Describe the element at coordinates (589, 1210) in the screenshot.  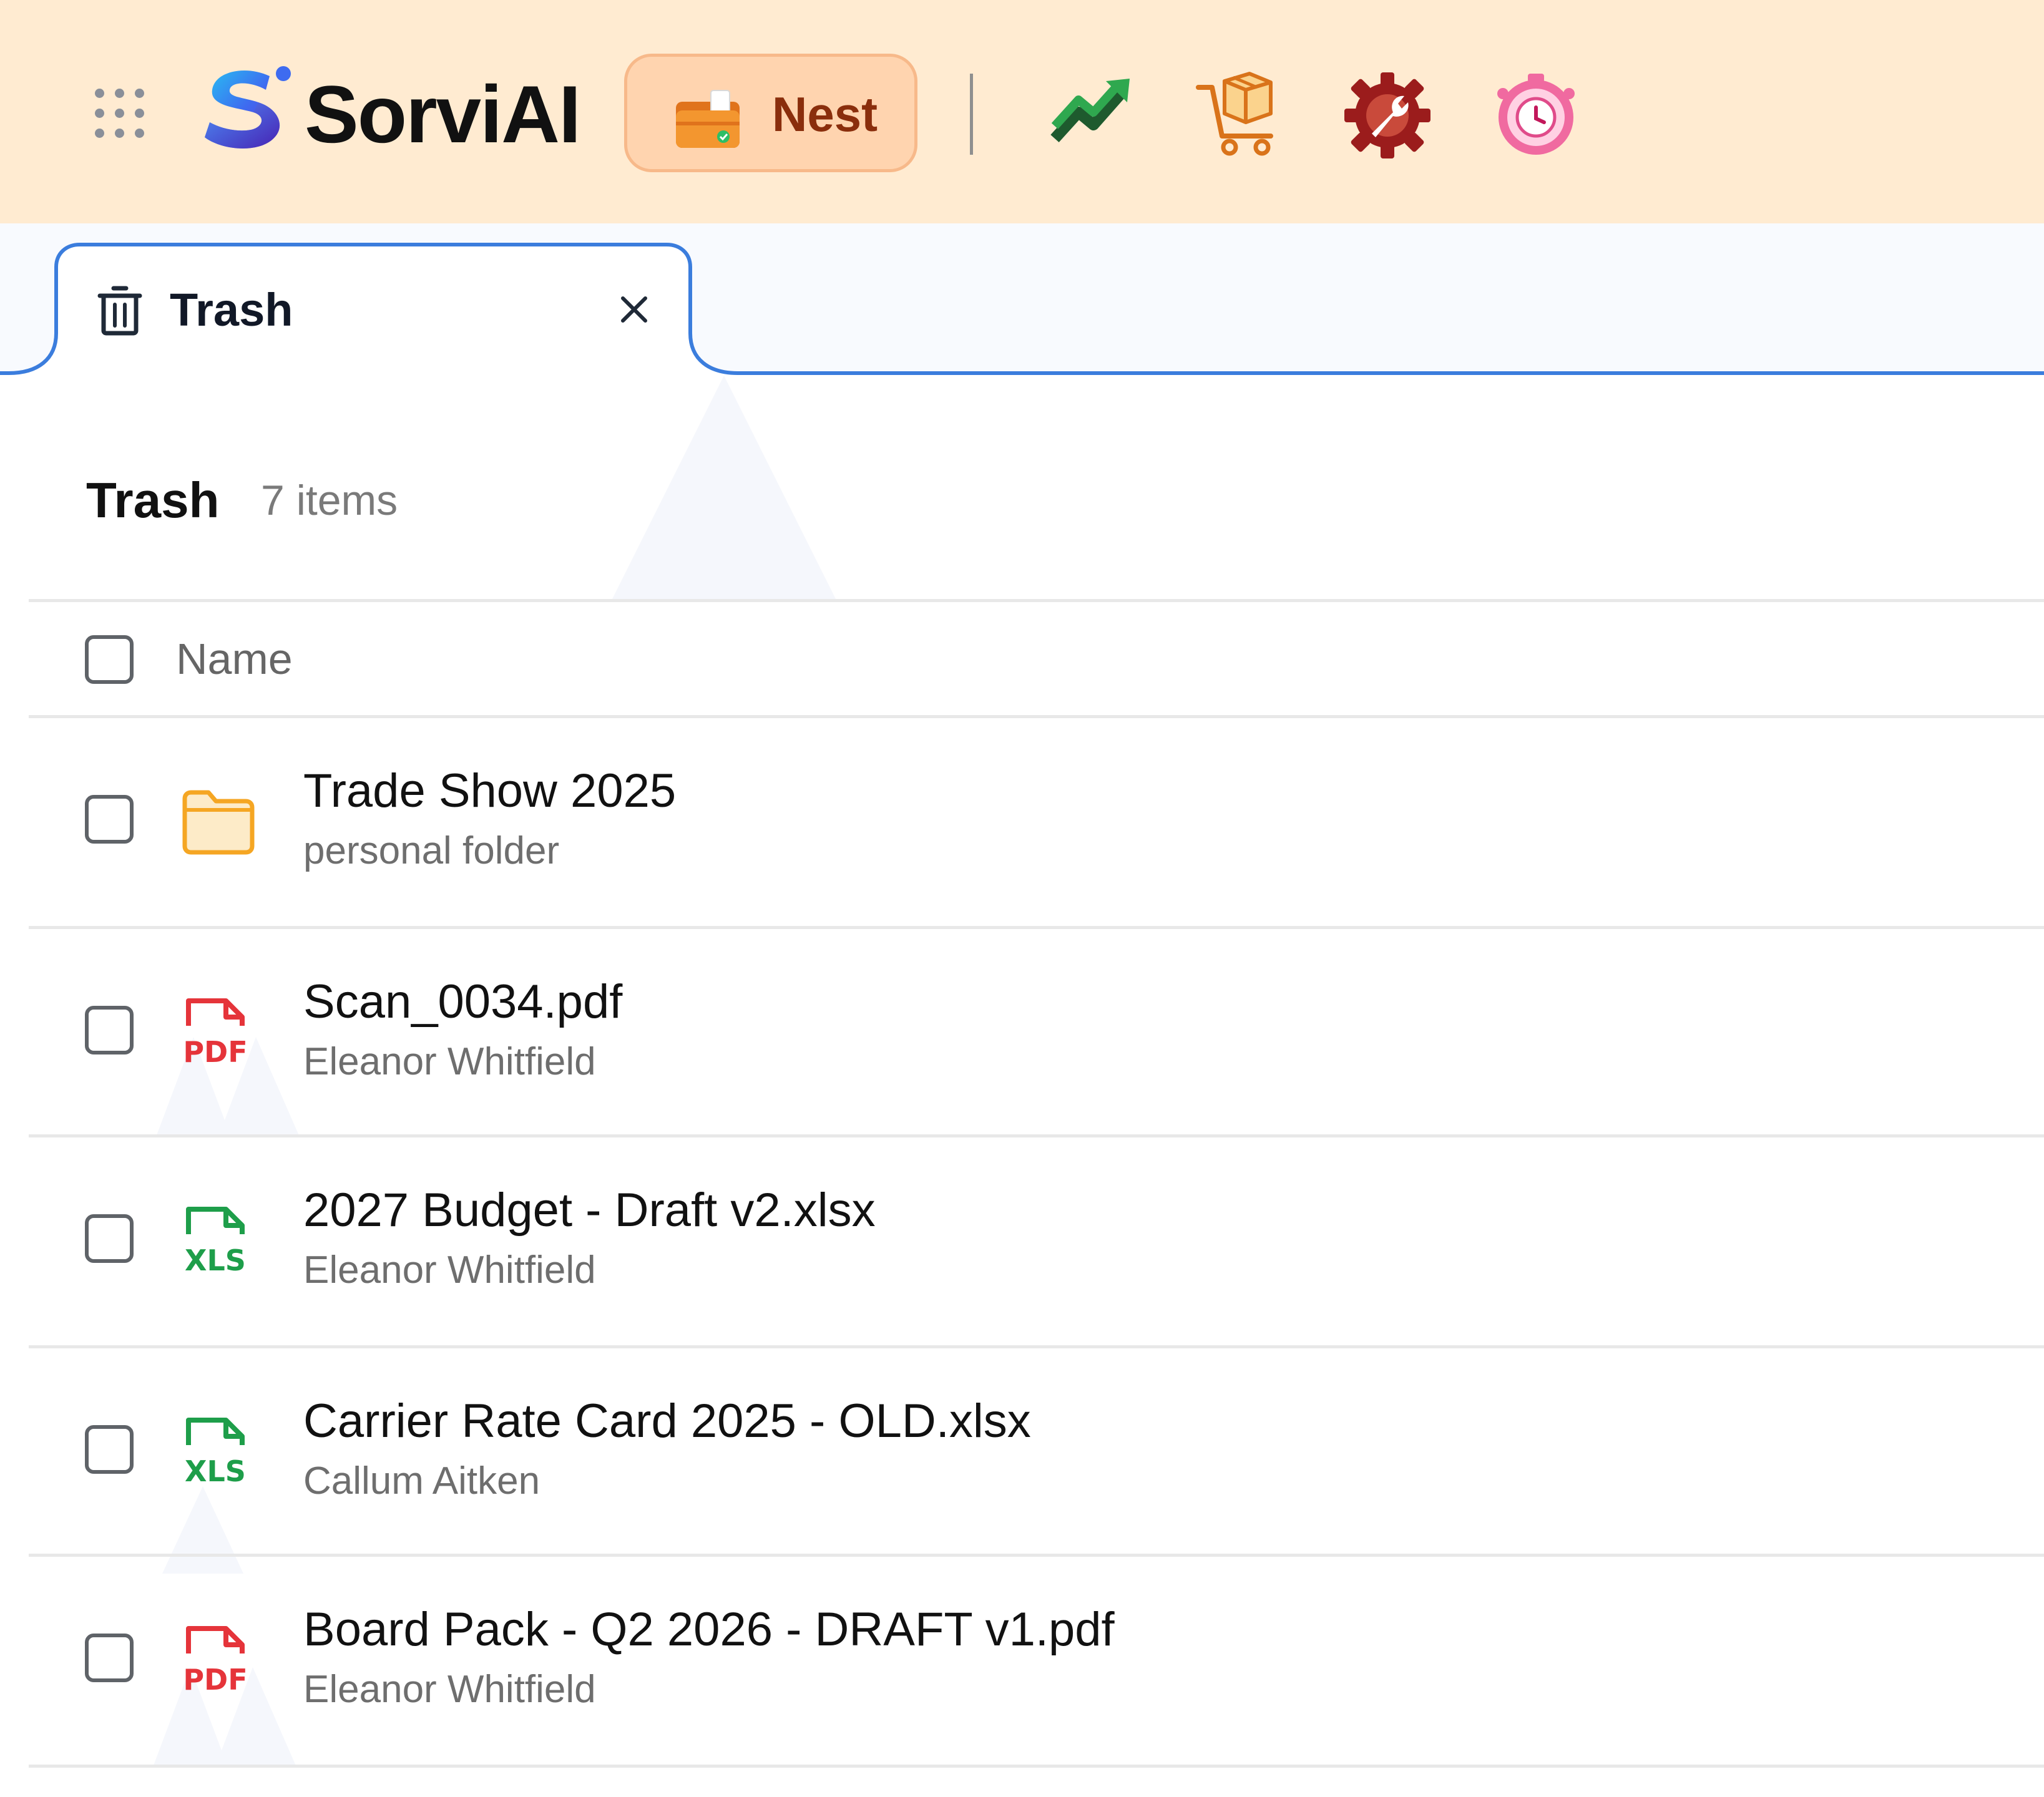
I see `file-name: 2027 Budget - Draft v2.xlsx` at that location.